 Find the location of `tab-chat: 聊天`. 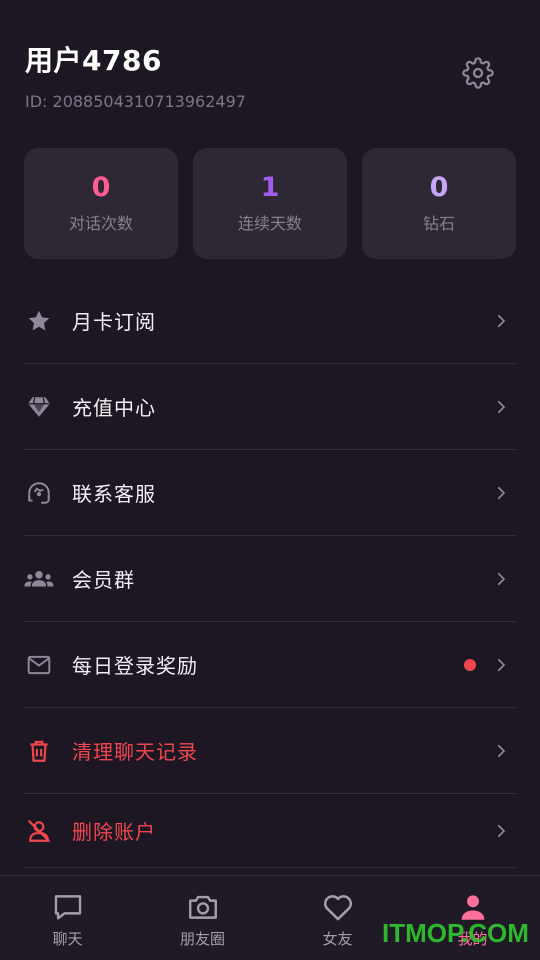

tab-chat: 聊天 is located at coordinates (67, 918).